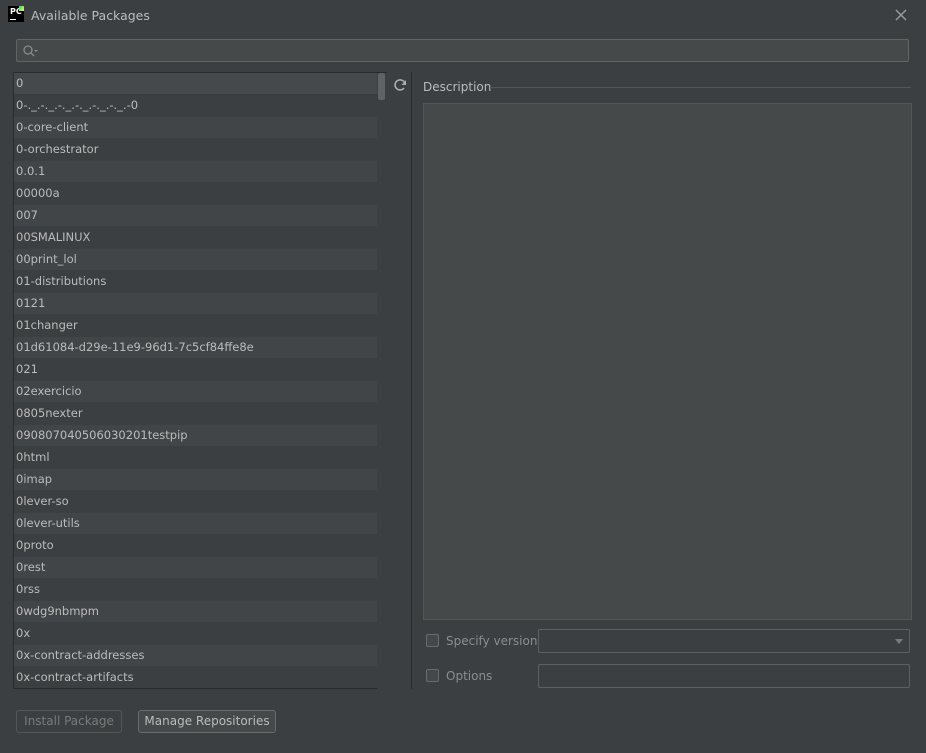  What do you see at coordinates (492, 641) in the screenshot?
I see `specify-version-label: Specify version` at bounding box center [492, 641].